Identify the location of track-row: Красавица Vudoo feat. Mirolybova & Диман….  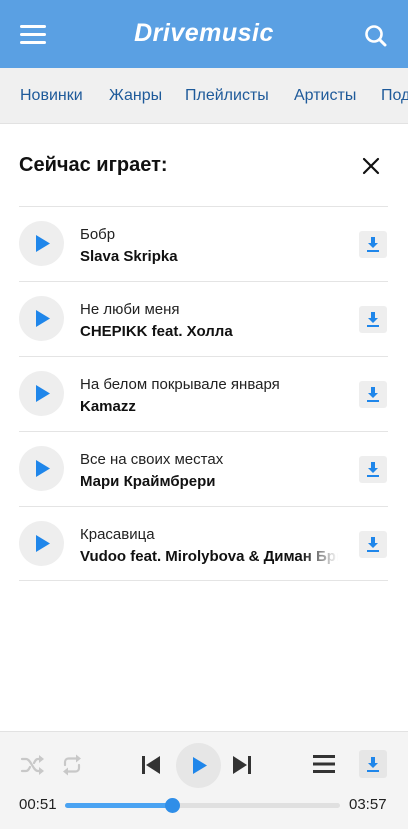
(203, 543).